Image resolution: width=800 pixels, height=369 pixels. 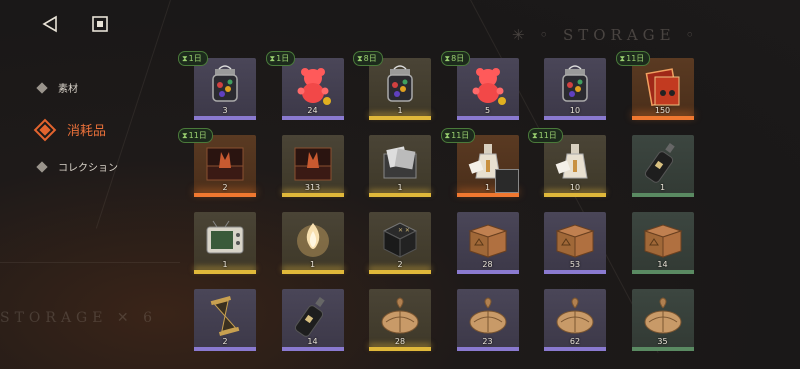 What do you see at coordinates (662, 341) in the screenshot?
I see `item-quantity: 35` at bounding box center [662, 341].